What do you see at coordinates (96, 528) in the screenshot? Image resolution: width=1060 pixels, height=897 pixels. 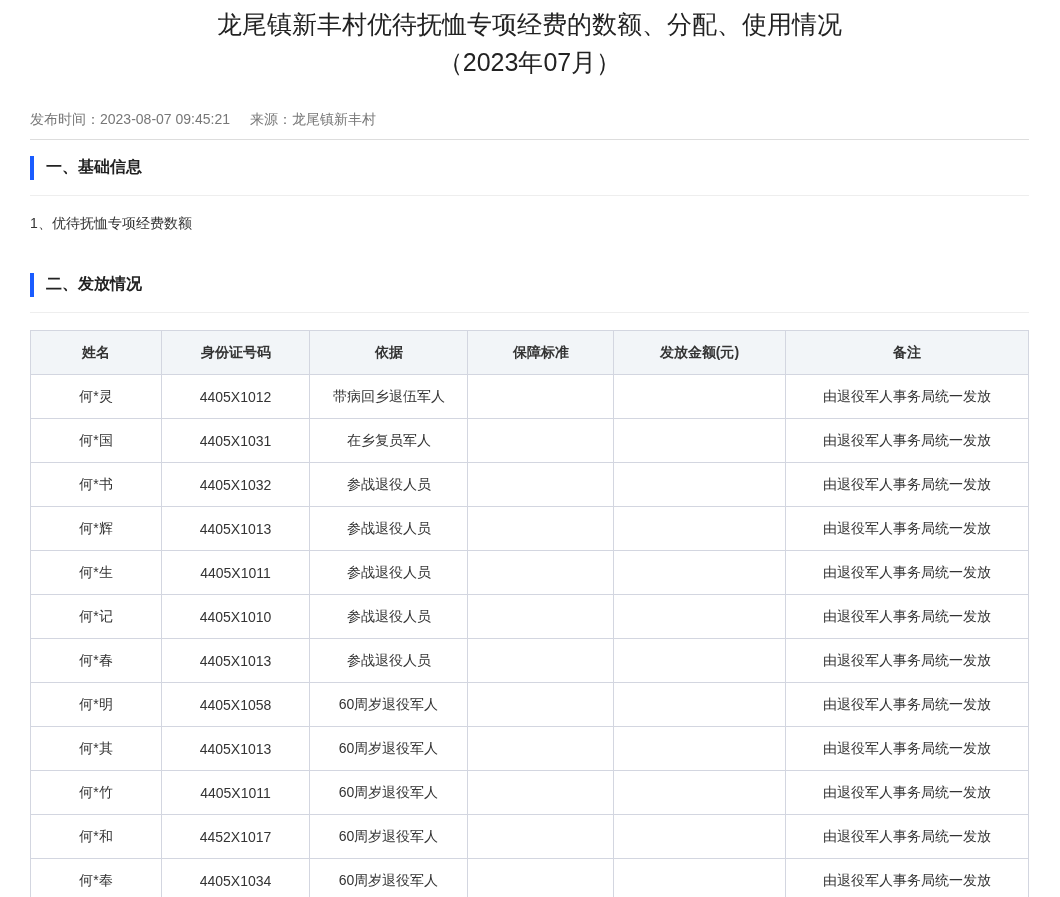 I see `table-cell: 何*辉` at bounding box center [96, 528].